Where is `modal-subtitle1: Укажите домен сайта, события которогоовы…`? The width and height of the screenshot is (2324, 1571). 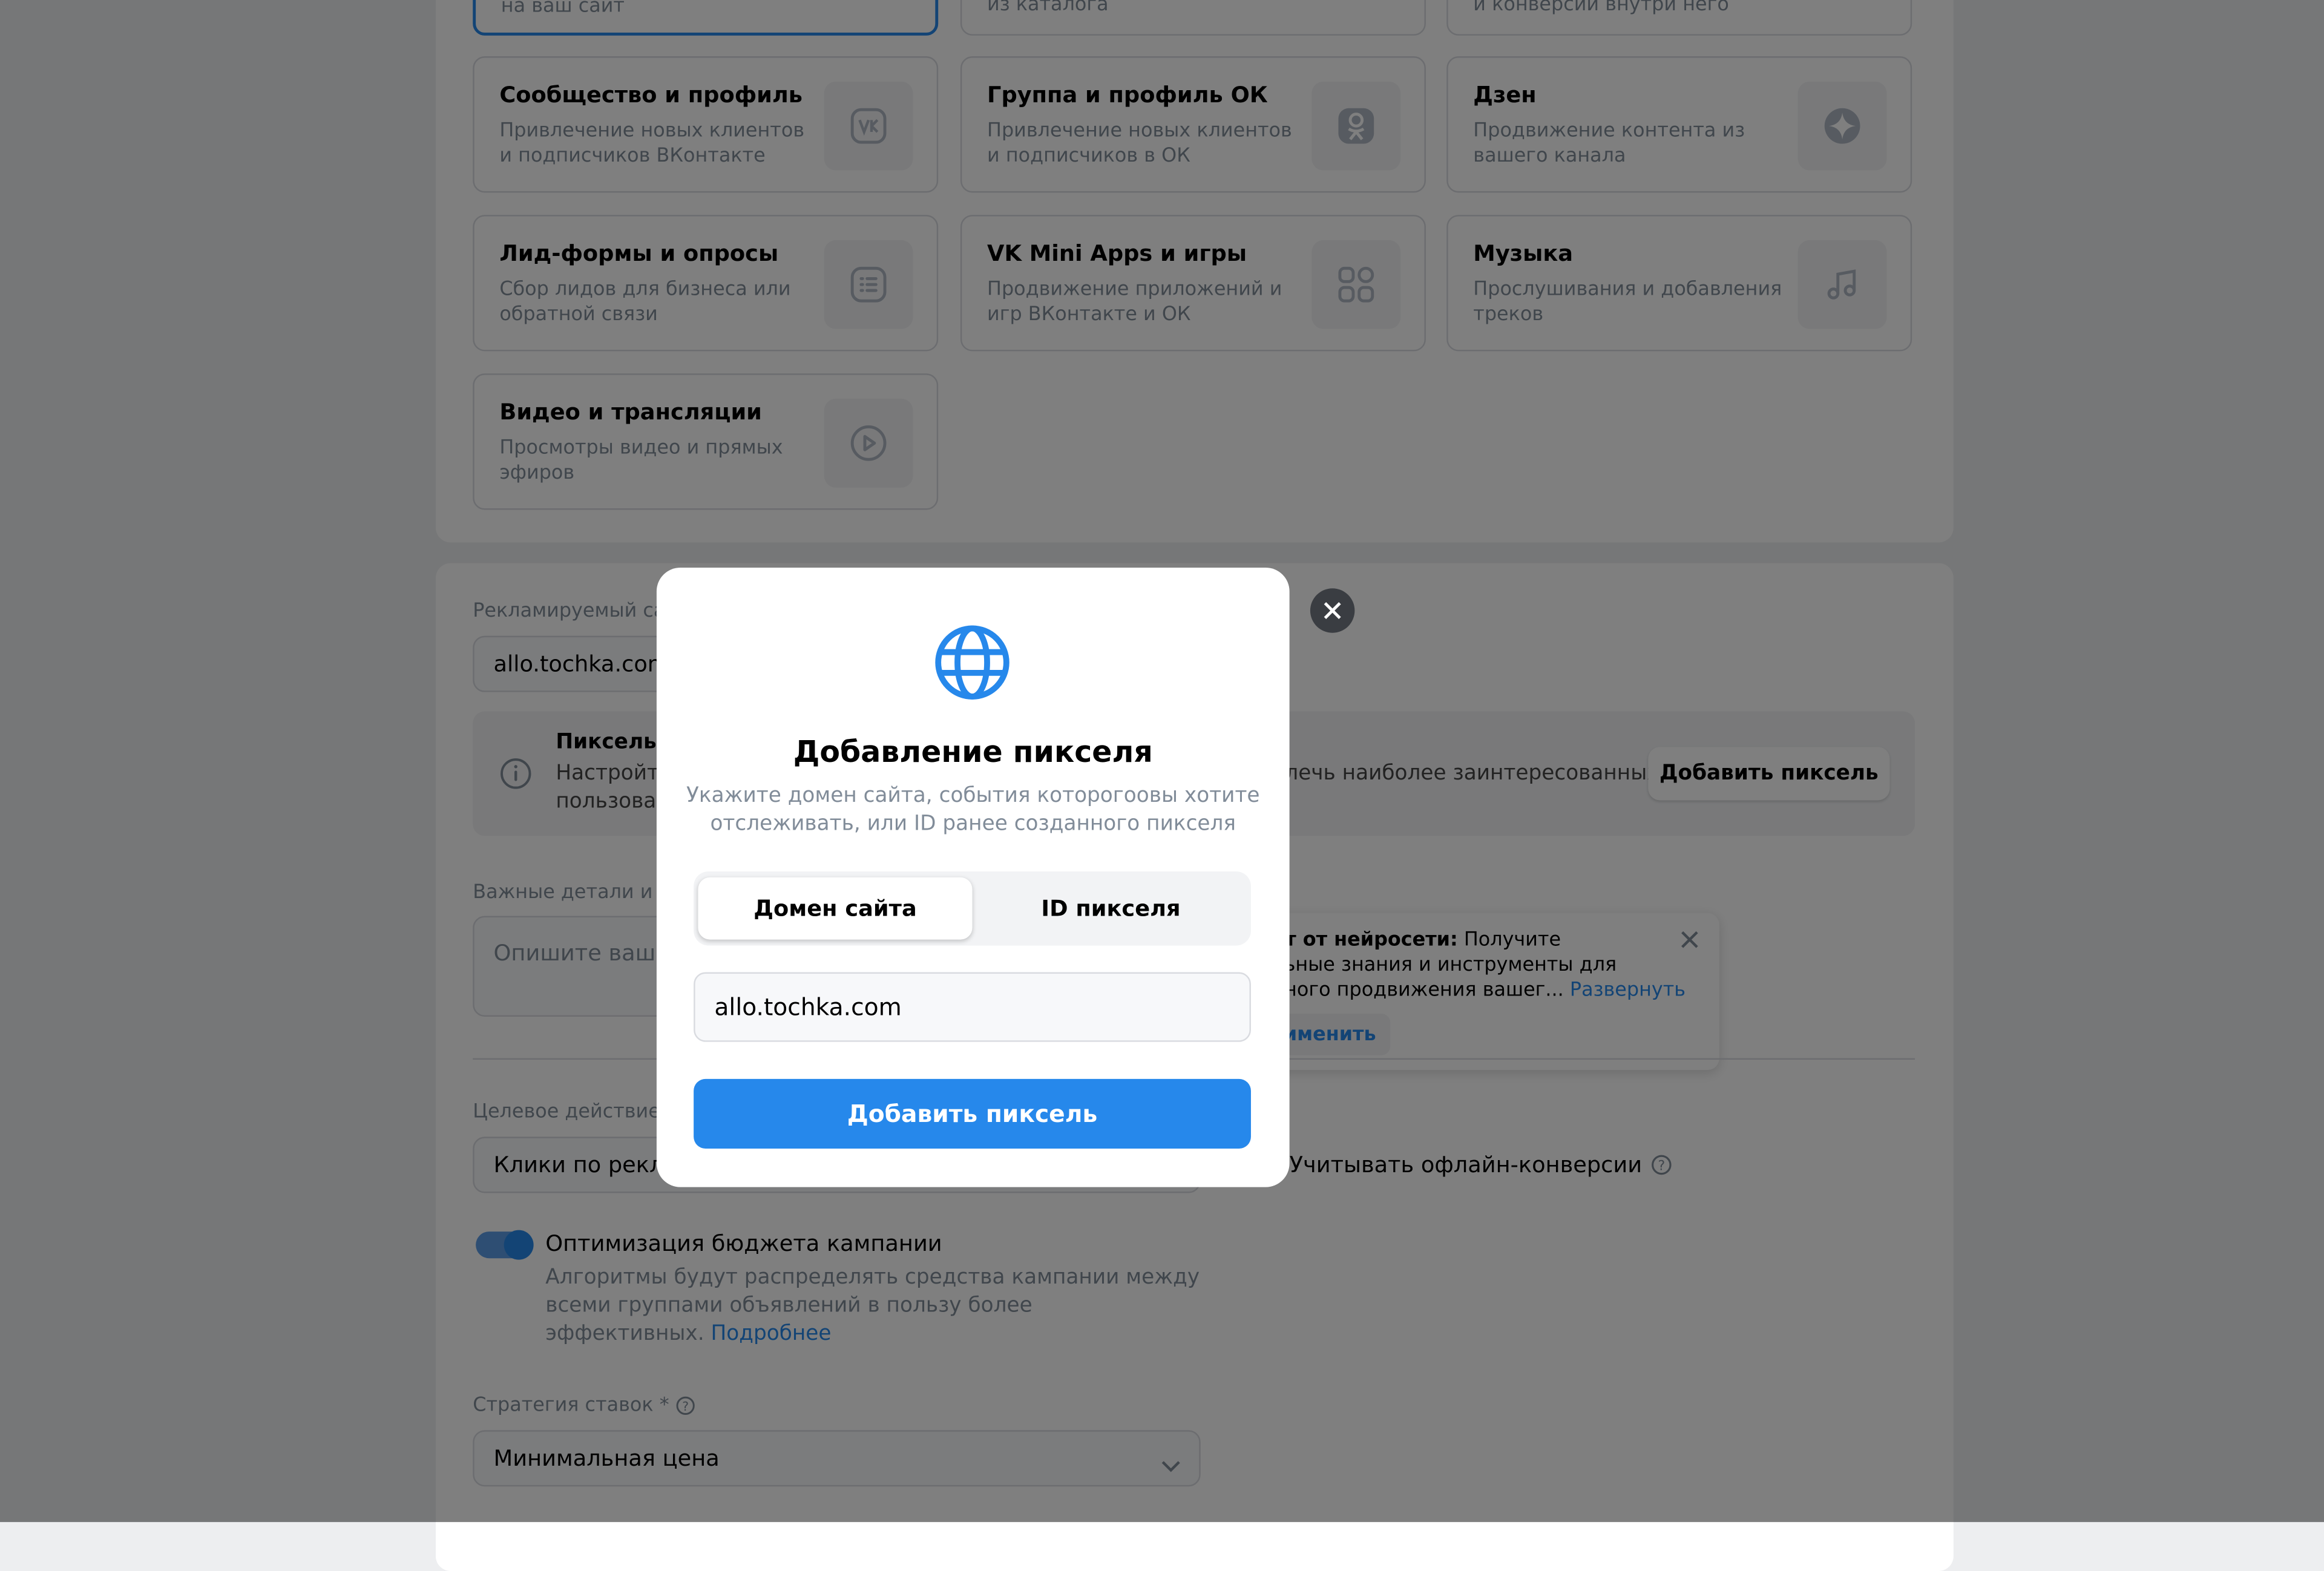 modal-subtitle1: Укажите домен сайта, события которогоовы… is located at coordinates (973, 796).